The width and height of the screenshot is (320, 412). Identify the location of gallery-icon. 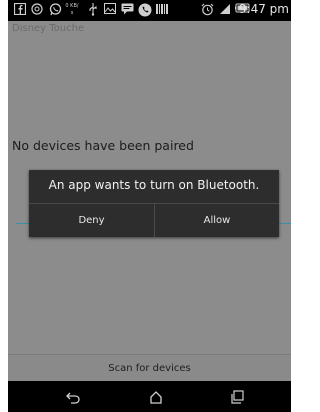
(110, 10).